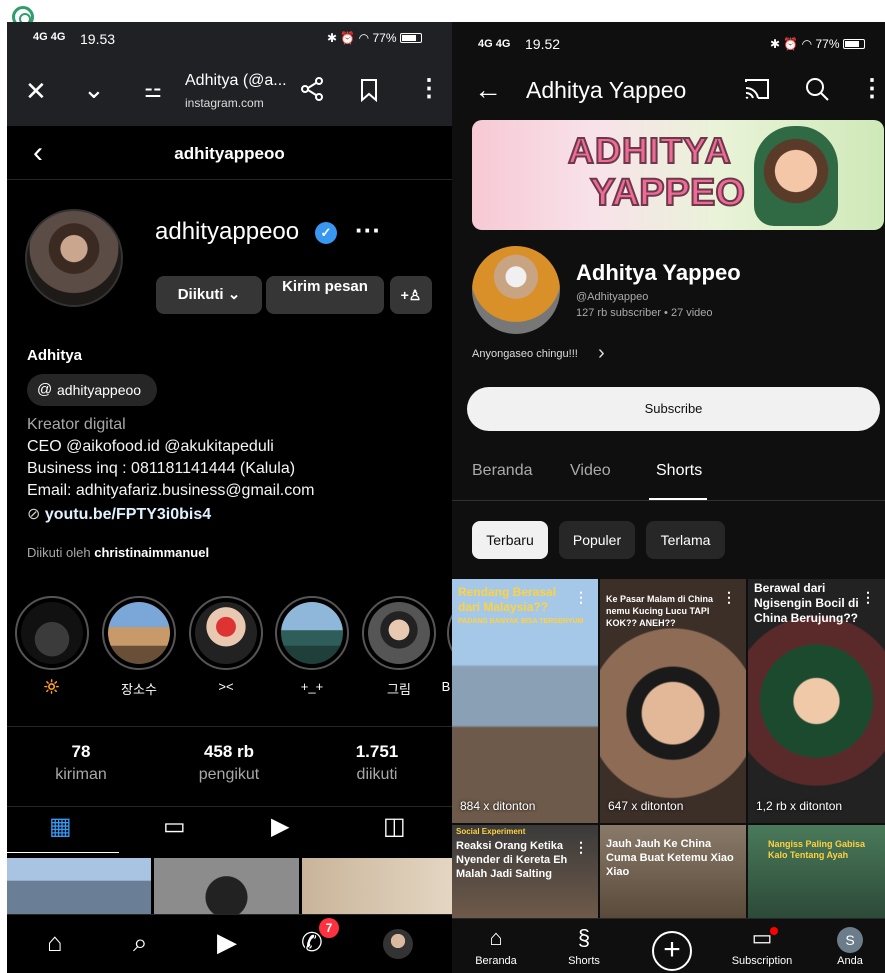  I want to click on clock: 19.53, so click(98, 39).